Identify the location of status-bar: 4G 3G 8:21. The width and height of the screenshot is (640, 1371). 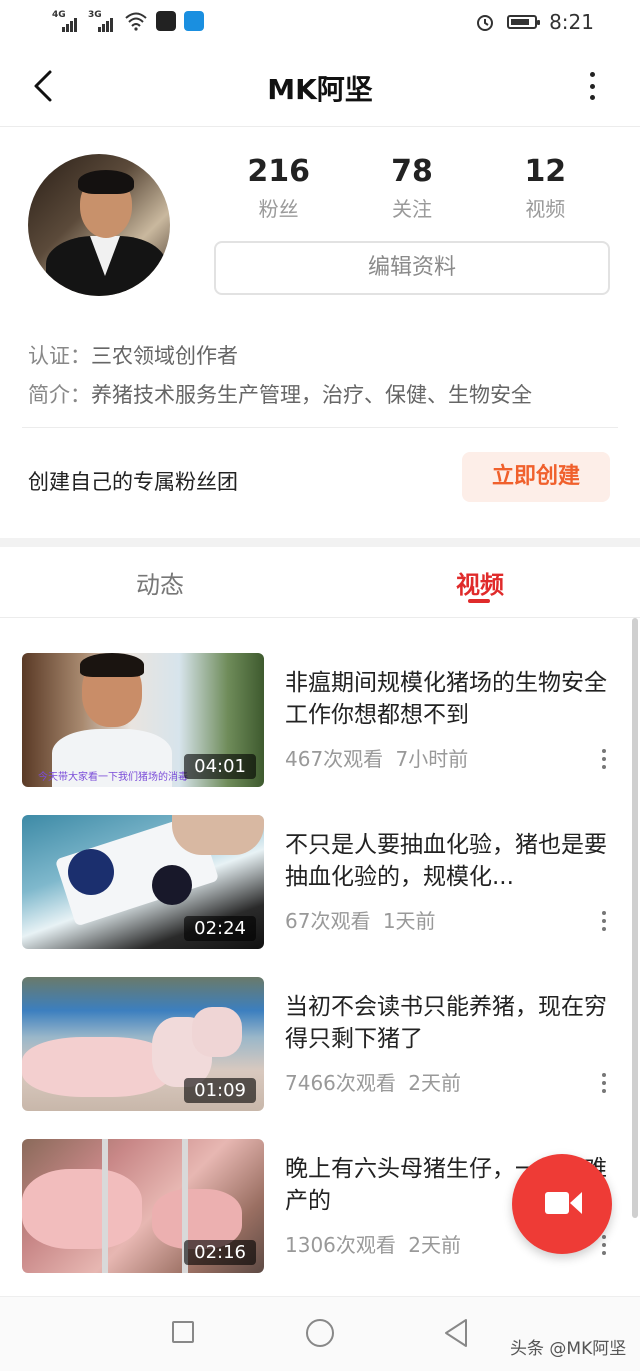
(320, 23).